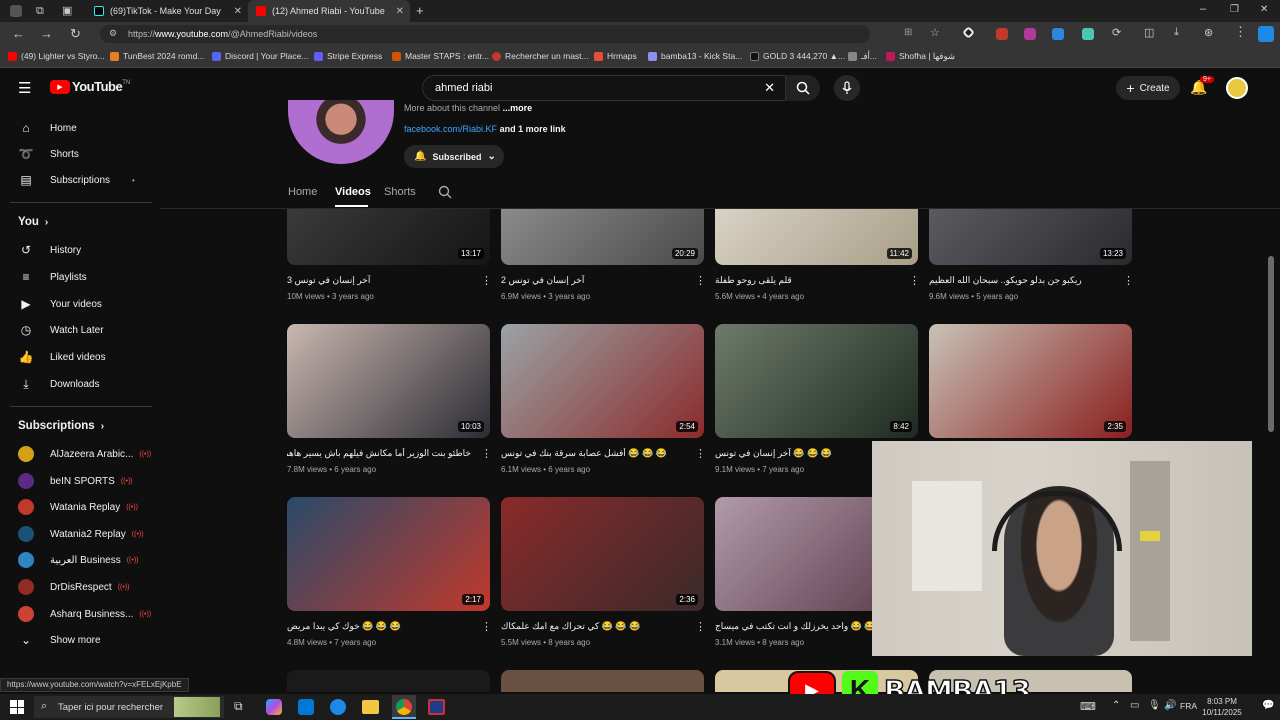  I want to click on sidebar-channel: beIN SPORTS ((•)), so click(75, 481).